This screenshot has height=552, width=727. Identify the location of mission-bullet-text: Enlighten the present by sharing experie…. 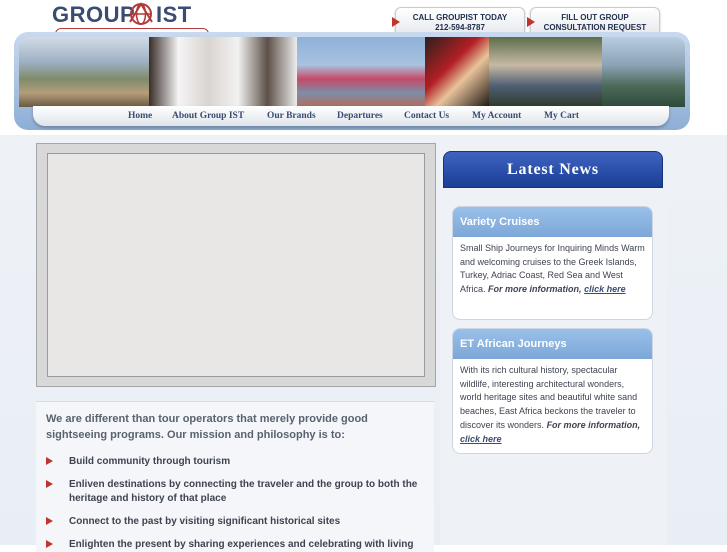
(241, 544).